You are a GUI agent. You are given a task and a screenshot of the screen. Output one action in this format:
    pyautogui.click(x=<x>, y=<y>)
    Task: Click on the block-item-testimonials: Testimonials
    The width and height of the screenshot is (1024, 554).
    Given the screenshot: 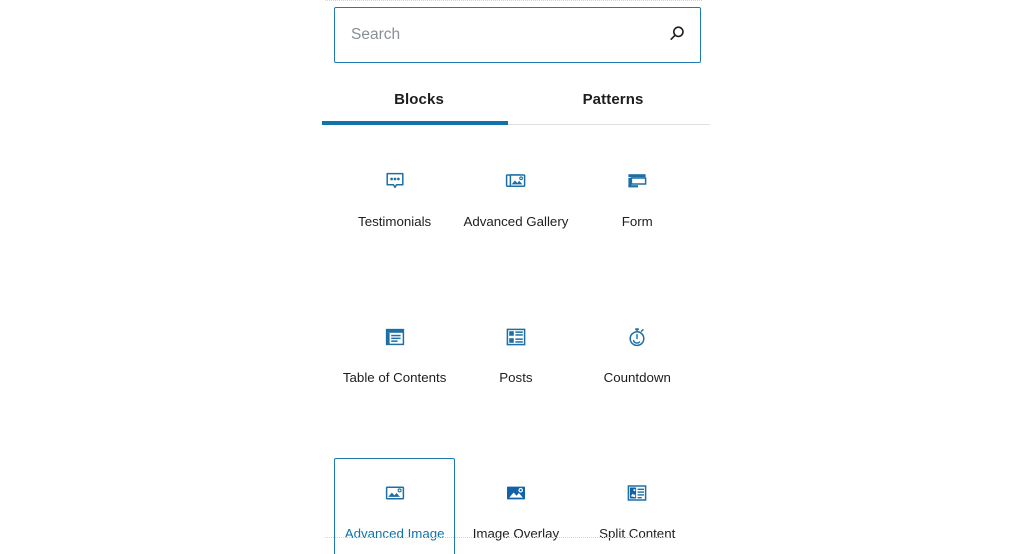 What is the action you would take?
    pyautogui.click(x=394, y=212)
    